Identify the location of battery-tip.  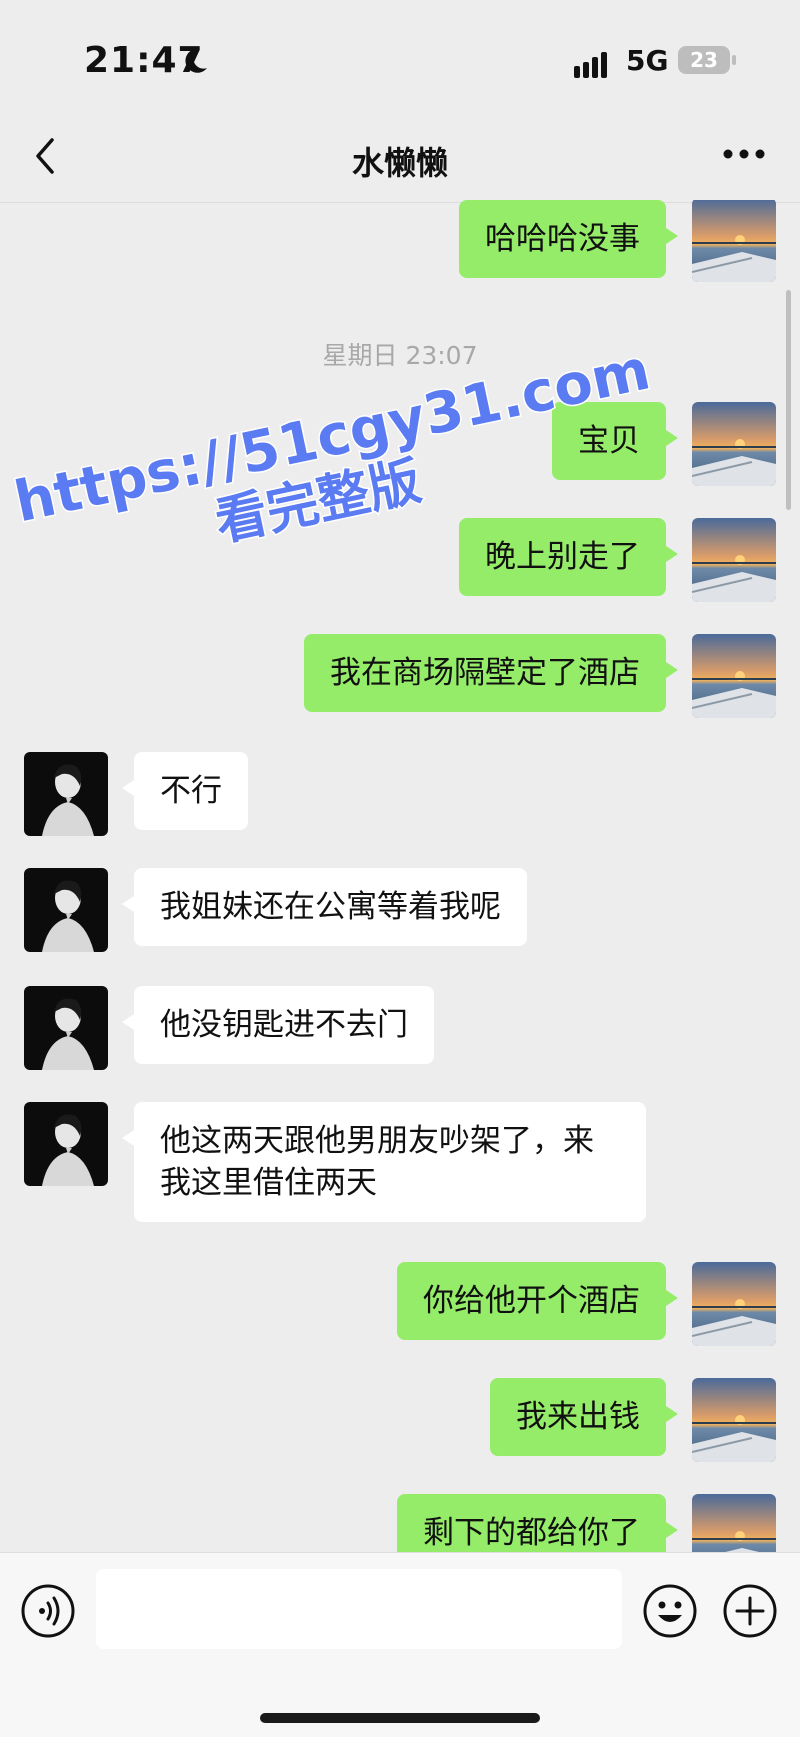
(734, 60).